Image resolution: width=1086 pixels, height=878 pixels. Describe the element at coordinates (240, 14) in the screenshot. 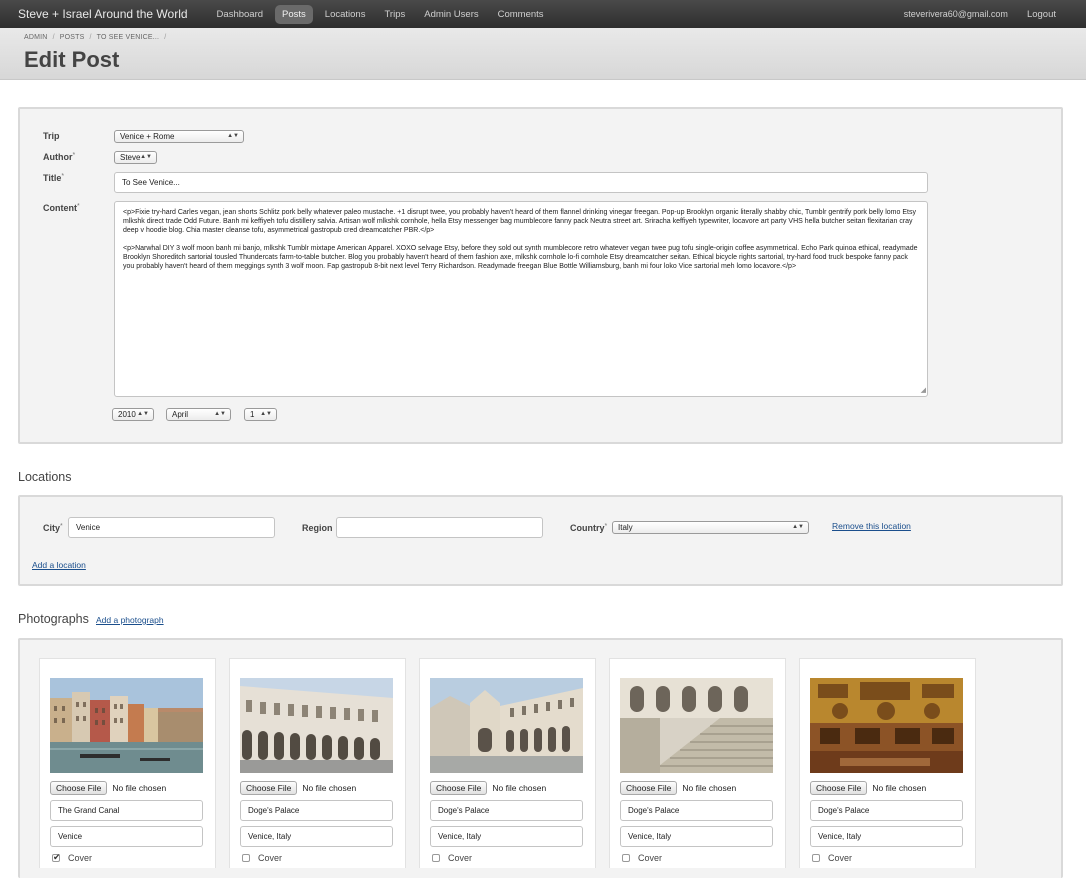

I see `nav-dashboard: Dashboard` at that location.